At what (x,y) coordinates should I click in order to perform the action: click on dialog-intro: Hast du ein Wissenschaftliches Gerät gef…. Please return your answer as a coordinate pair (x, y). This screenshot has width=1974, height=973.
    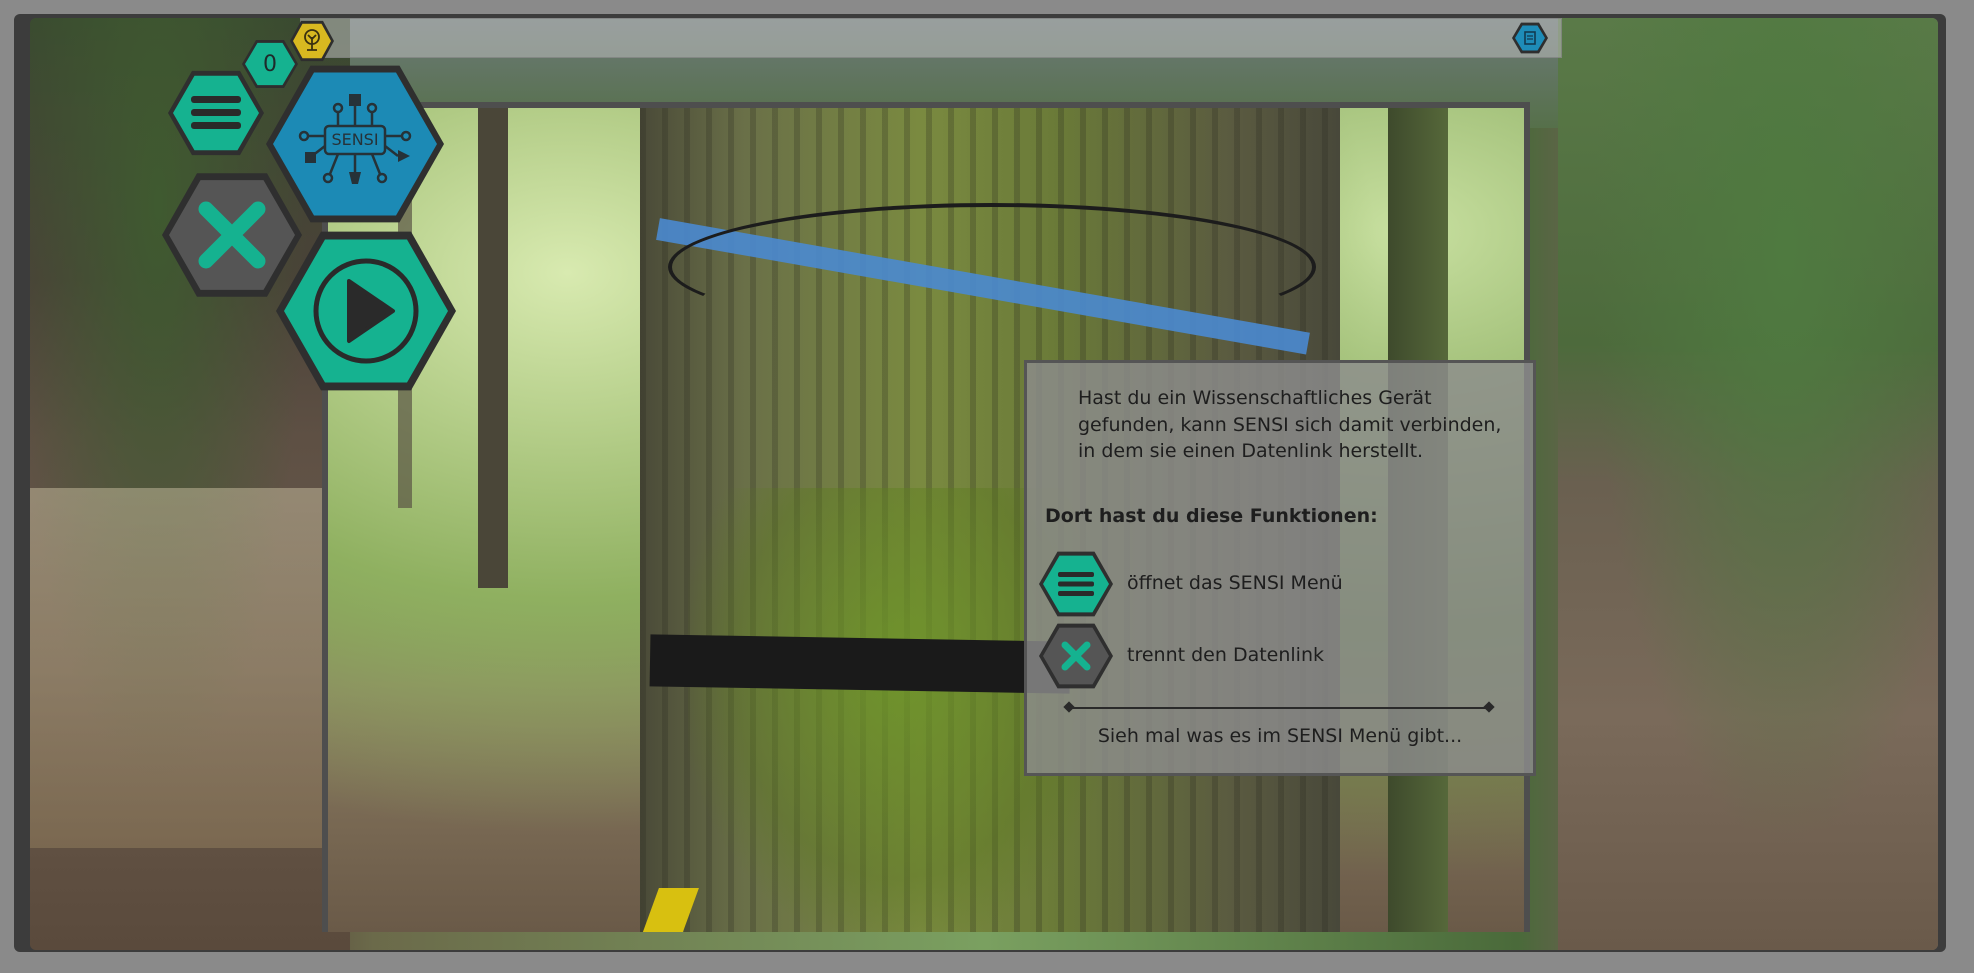
    Looking at the image, I should click on (1290, 424).